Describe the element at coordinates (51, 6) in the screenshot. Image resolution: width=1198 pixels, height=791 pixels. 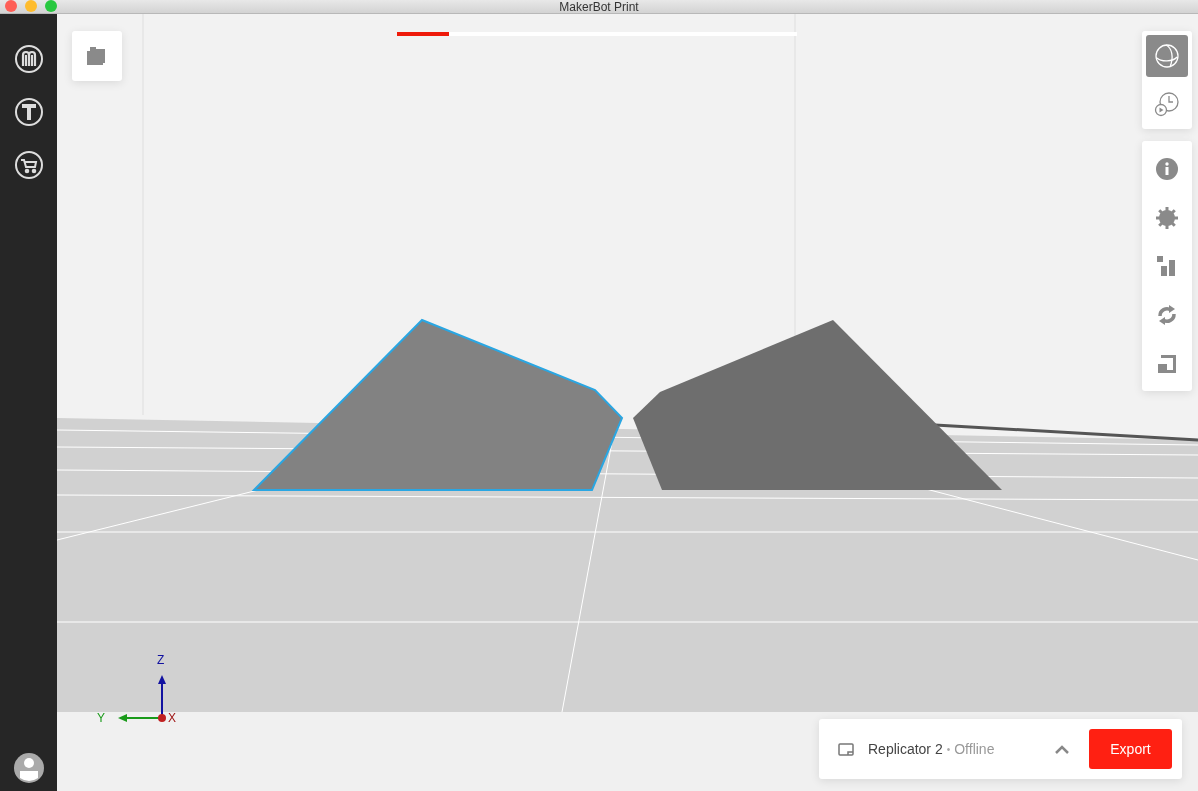
I see `zoom-button` at that location.